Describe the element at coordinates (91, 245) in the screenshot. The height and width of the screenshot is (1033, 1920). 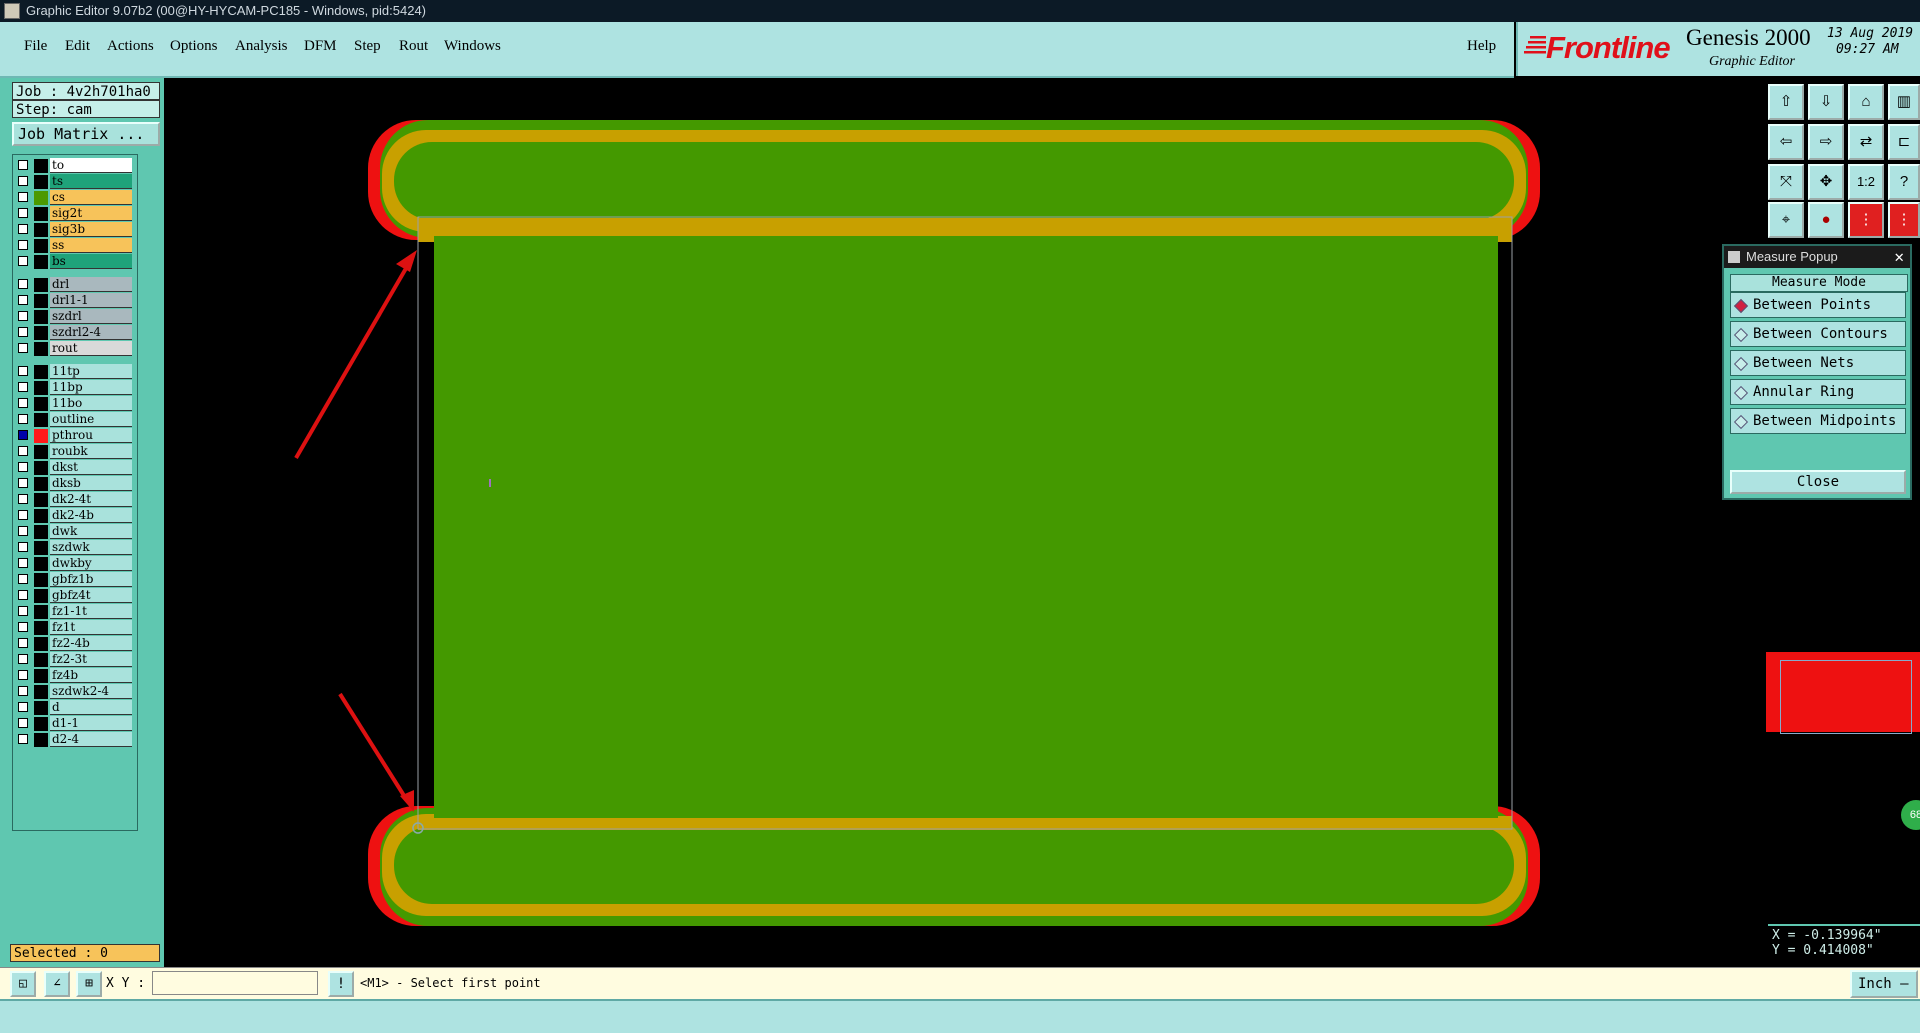
I see `layer-name: ss` at that location.